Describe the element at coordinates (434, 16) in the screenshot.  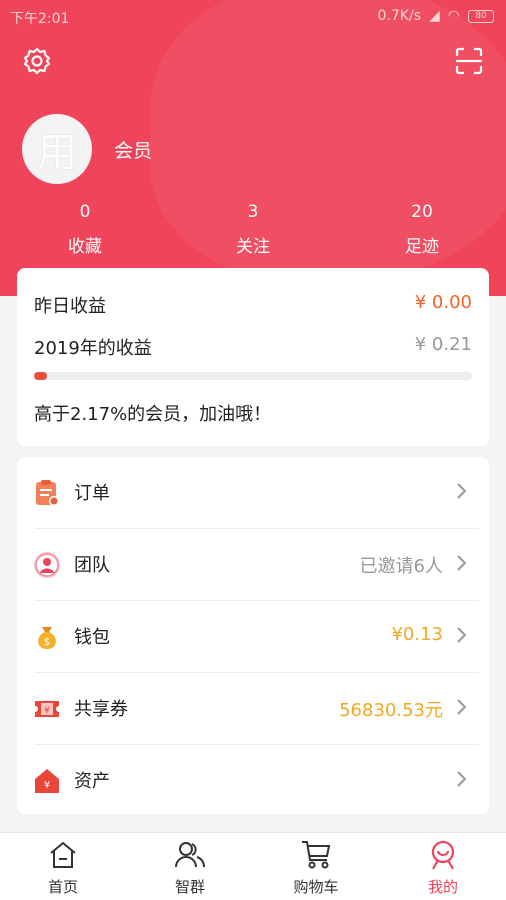
I see `signal-icon: ◢` at that location.